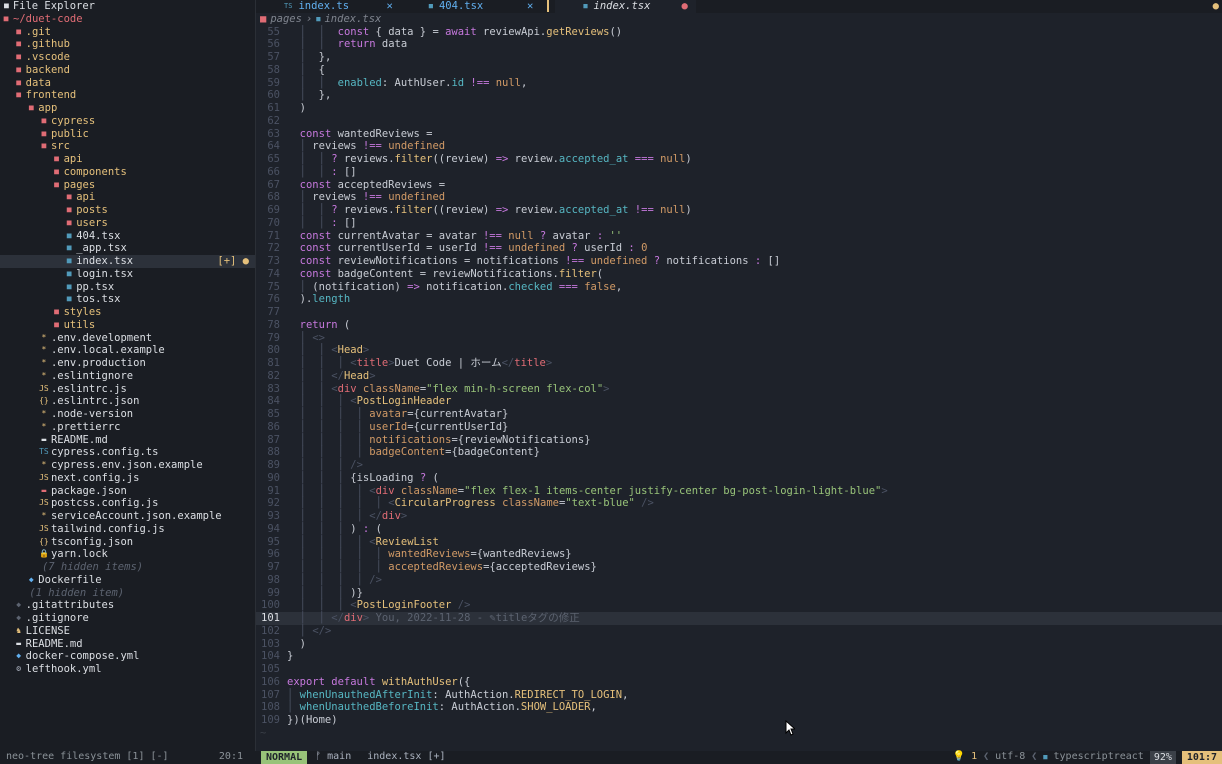 Image resolution: width=1222 pixels, height=764 pixels. I want to click on tab-404-tsx: ■ 404.tsx ✕, so click(471, 6).